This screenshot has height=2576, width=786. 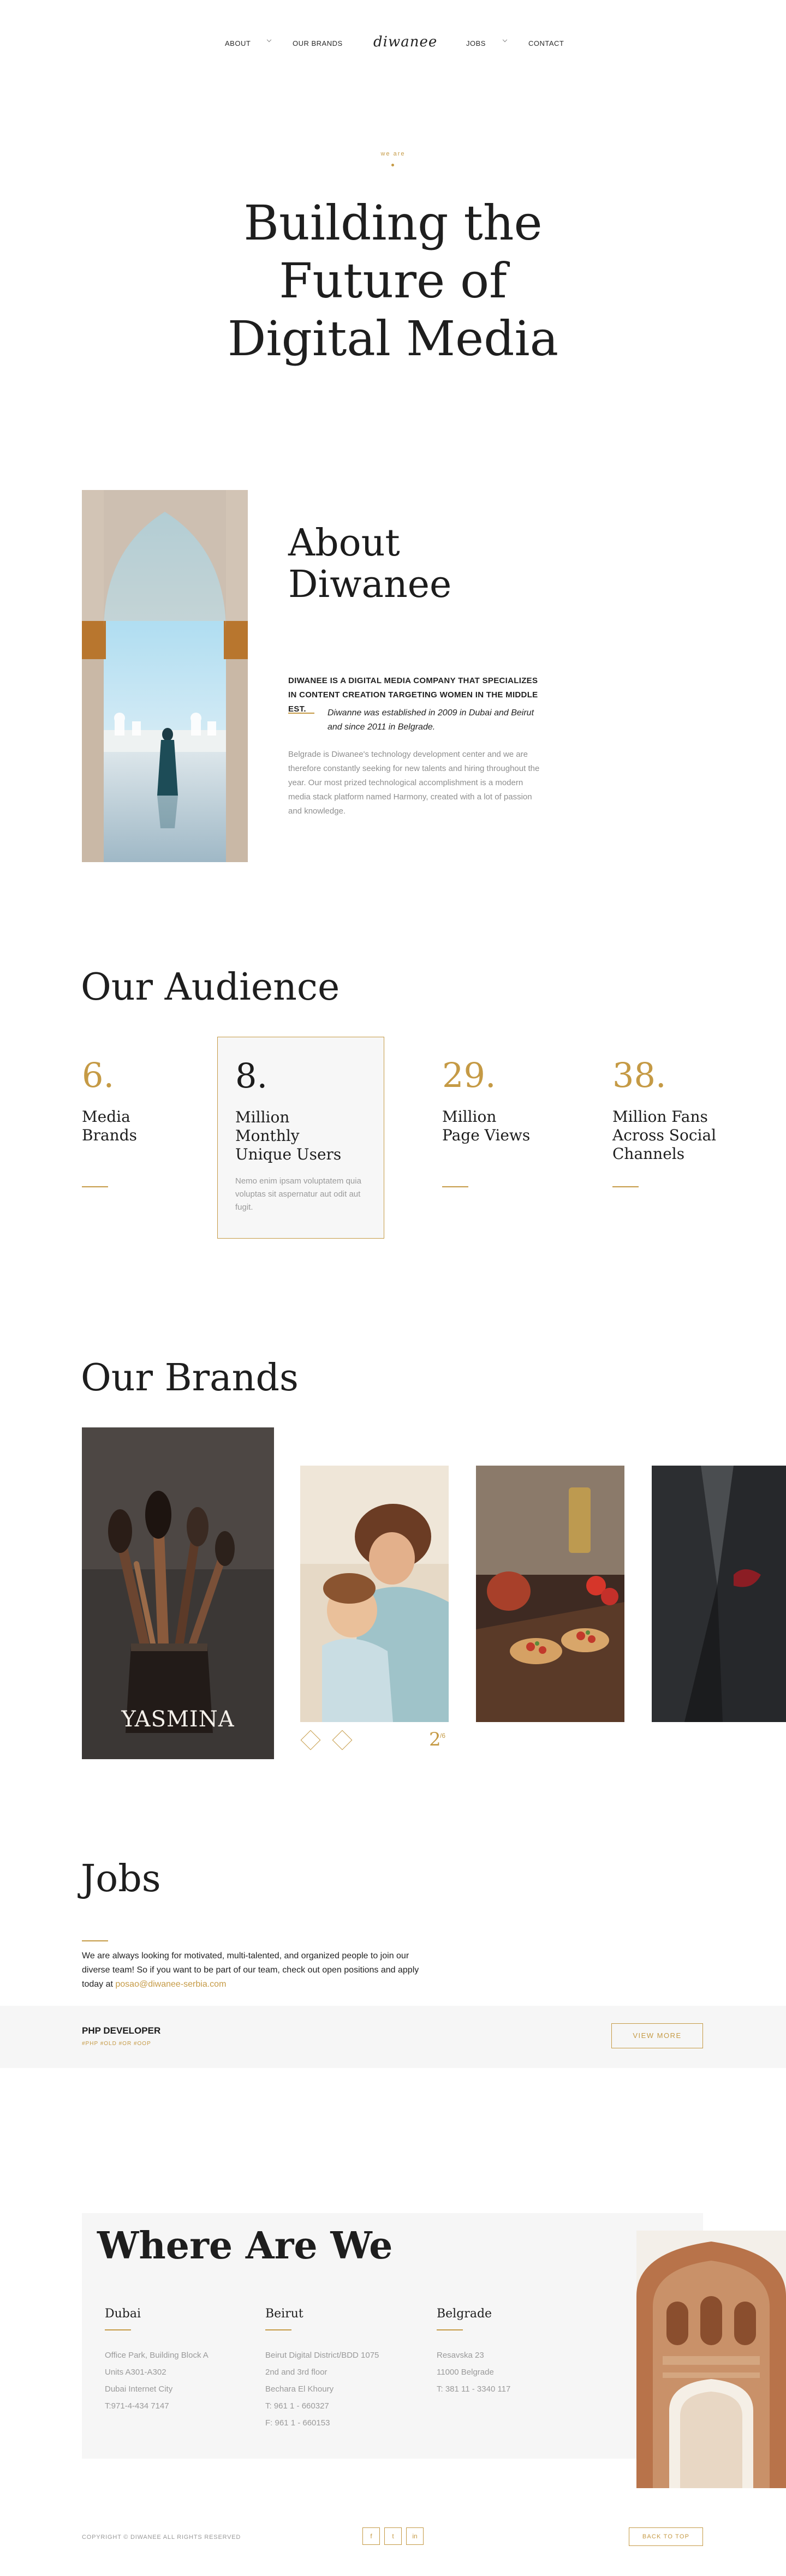 I want to click on address-line: T: 381 11 - 3340 117, so click(x=474, y=2389).